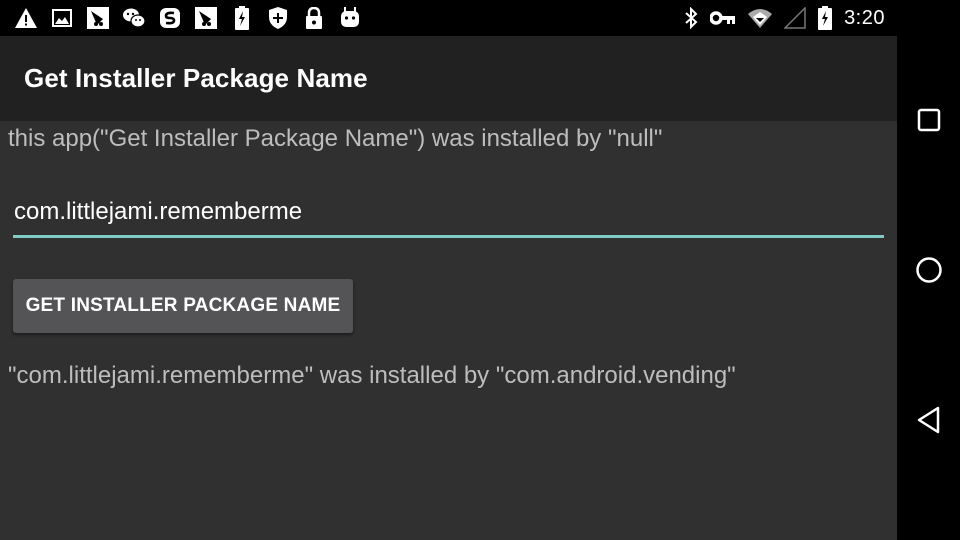  Describe the element at coordinates (196, 78) in the screenshot. I see `page-title: Get Installer Package Name` at that location.